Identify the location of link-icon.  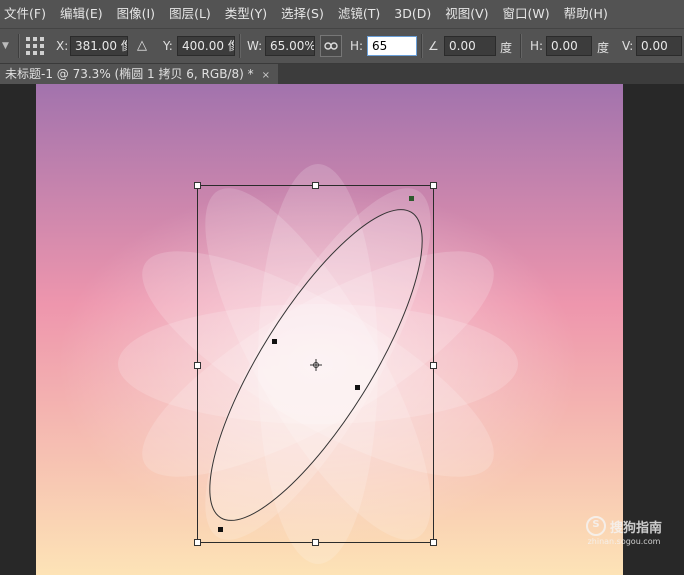
(331, 46).